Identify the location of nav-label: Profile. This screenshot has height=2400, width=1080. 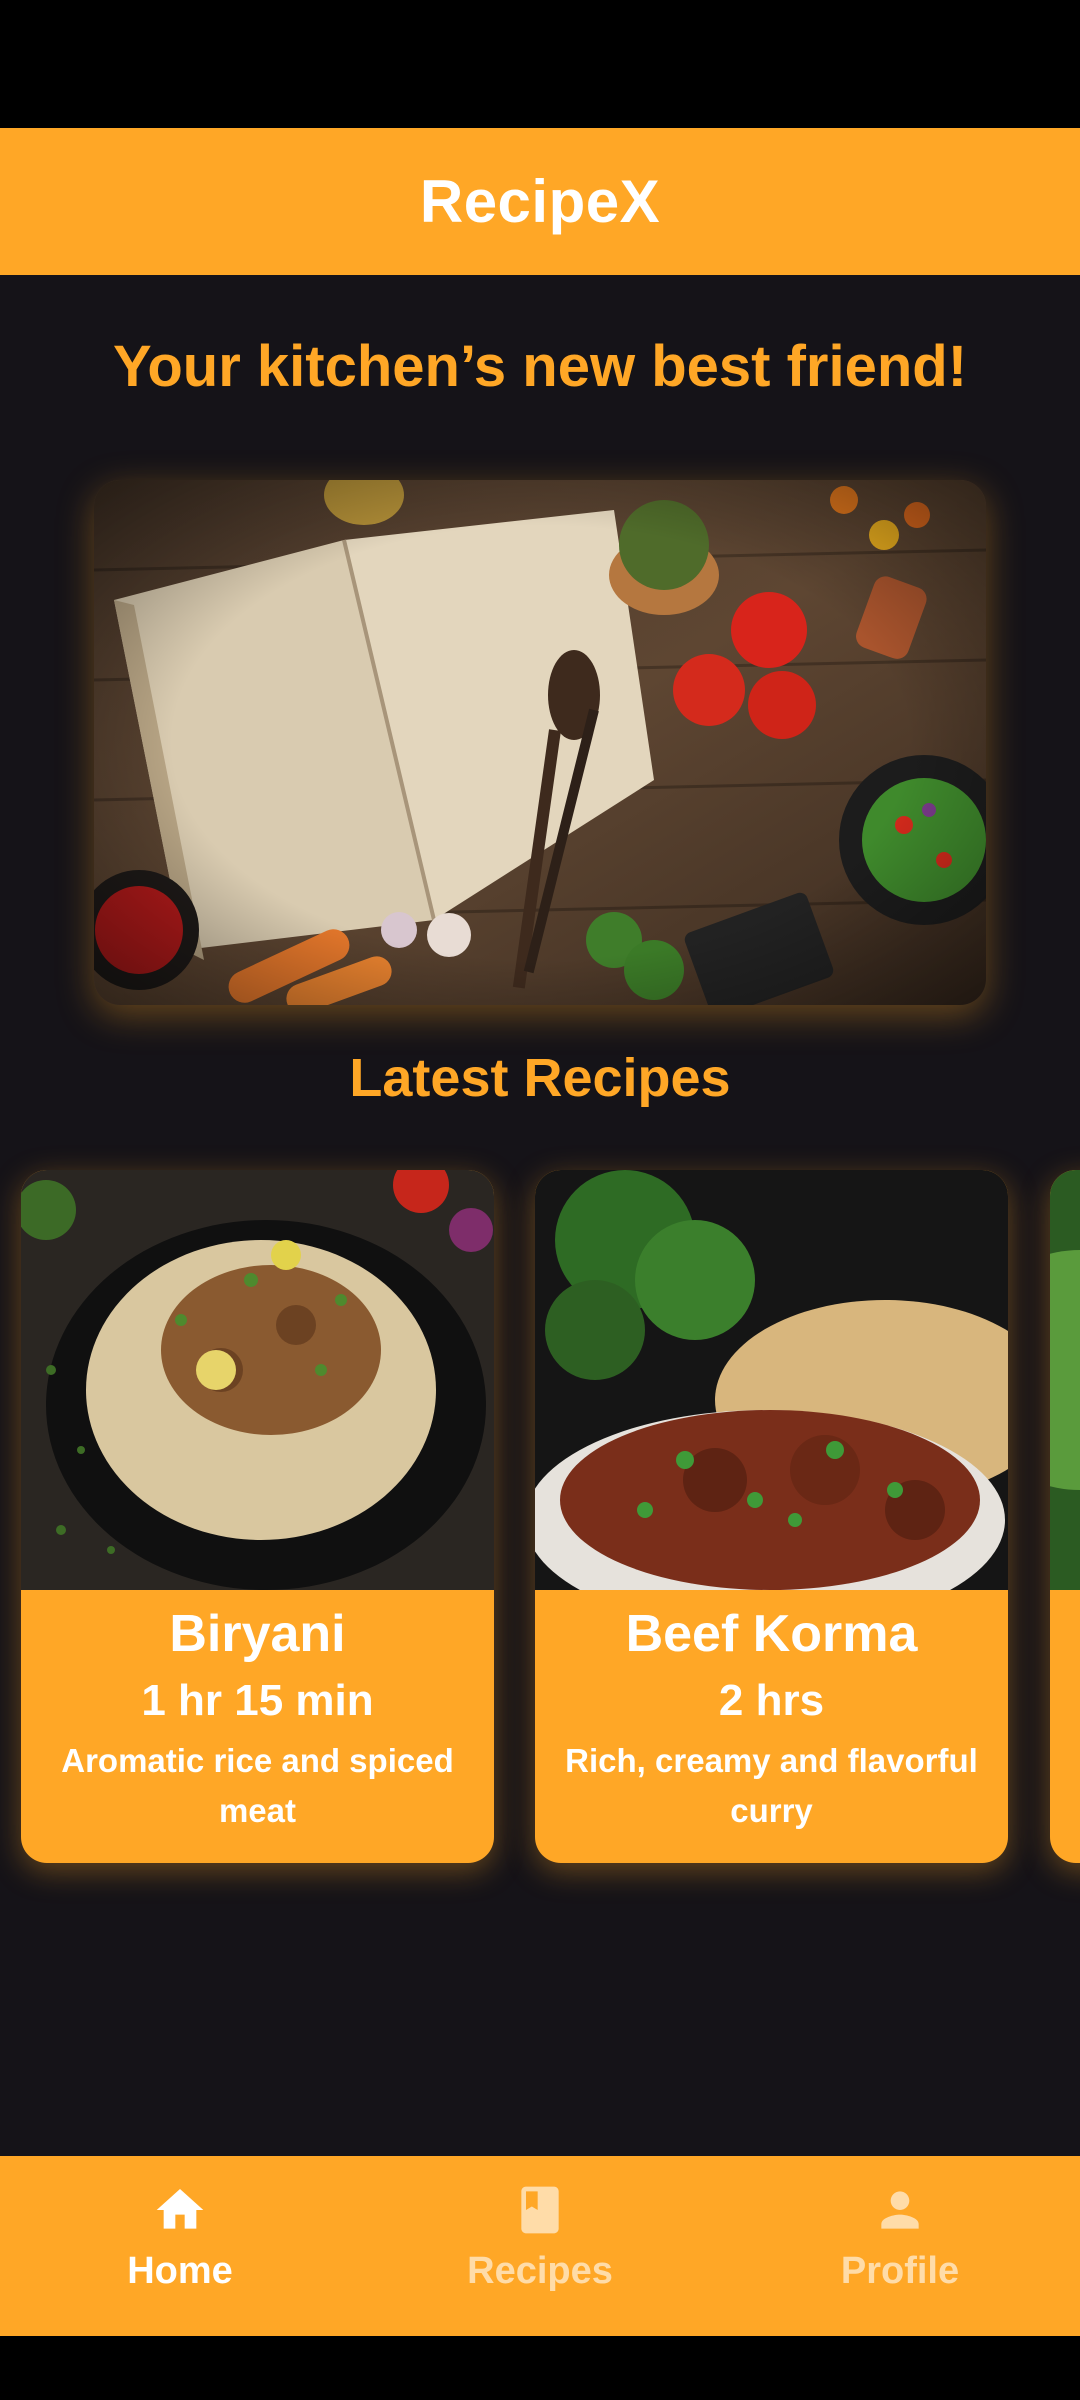
(900, 2271).